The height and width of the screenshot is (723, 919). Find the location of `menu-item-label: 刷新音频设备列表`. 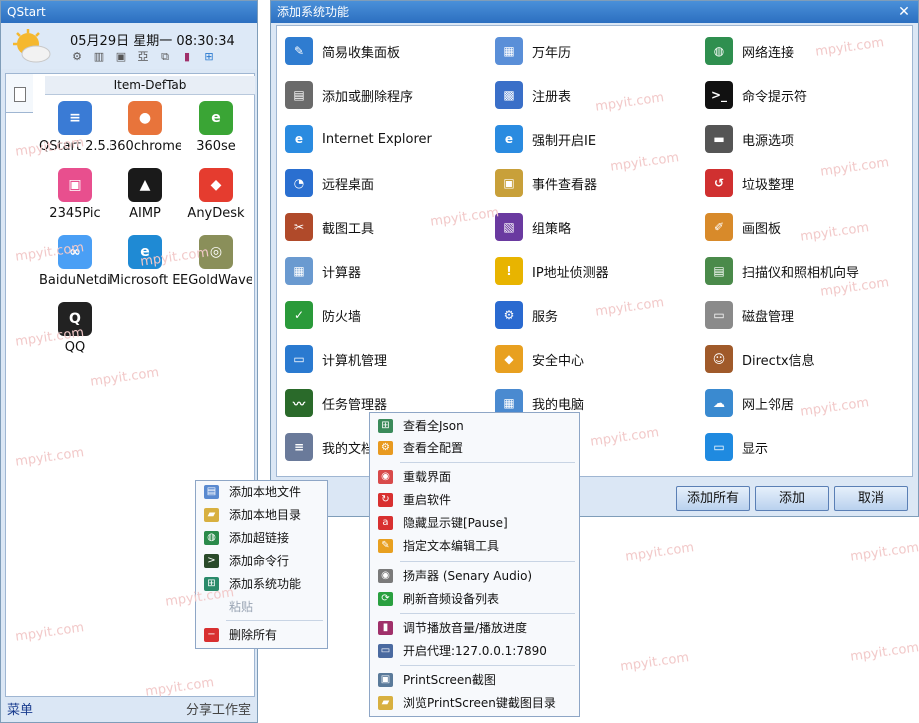

menu-item-label: 刷新音频设备列表 is located at coordinates (451, 599).